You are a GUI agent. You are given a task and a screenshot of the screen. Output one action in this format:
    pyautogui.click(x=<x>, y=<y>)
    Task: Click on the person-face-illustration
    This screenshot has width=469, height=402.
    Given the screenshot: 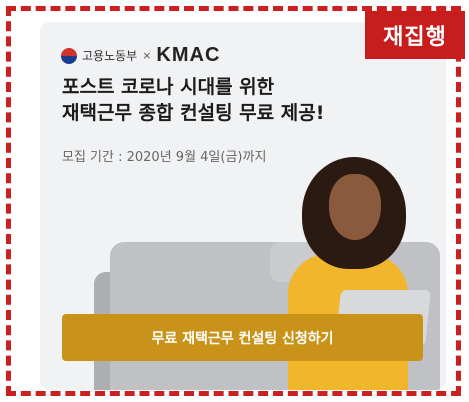 What is the action you would take?
    pyautogui.click(x=355, y=207)
    